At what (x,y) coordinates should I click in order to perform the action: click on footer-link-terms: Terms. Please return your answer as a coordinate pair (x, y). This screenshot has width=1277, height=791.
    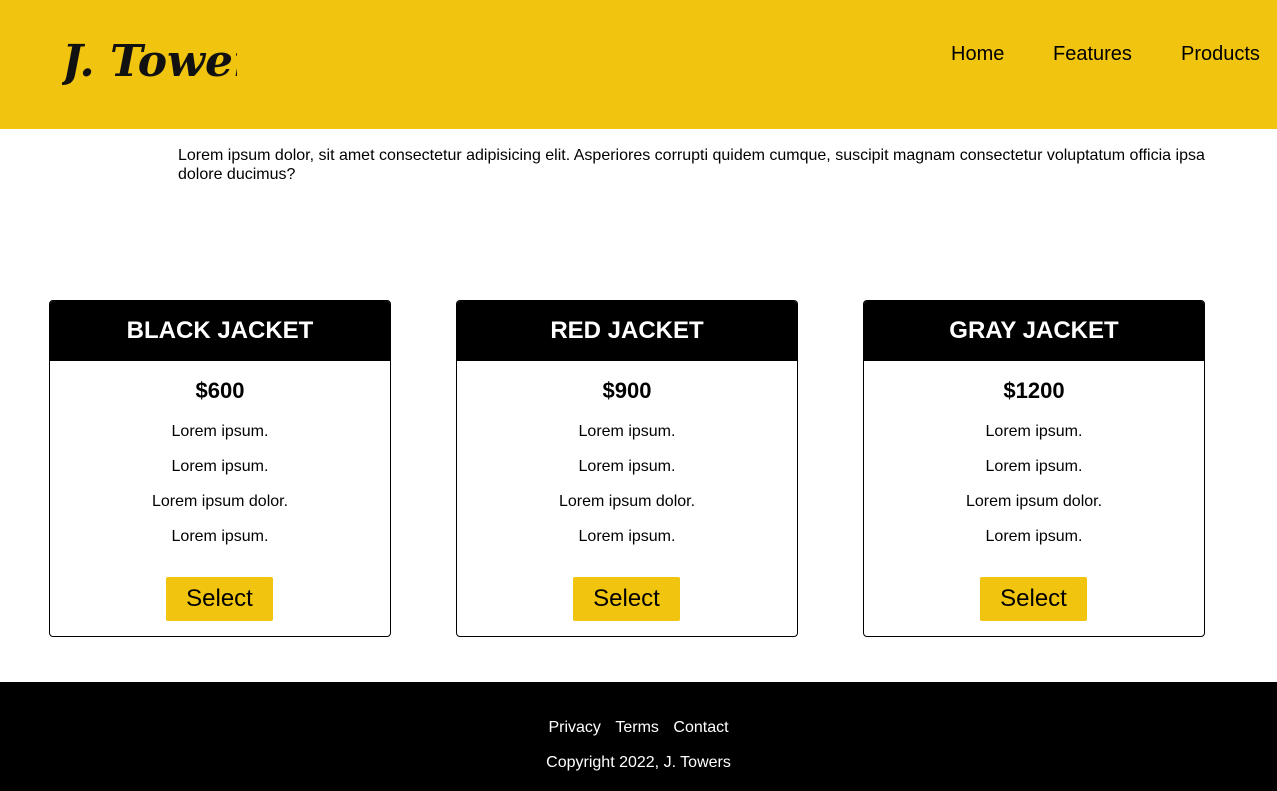
    Looking at the image, I should click on (637, 727).